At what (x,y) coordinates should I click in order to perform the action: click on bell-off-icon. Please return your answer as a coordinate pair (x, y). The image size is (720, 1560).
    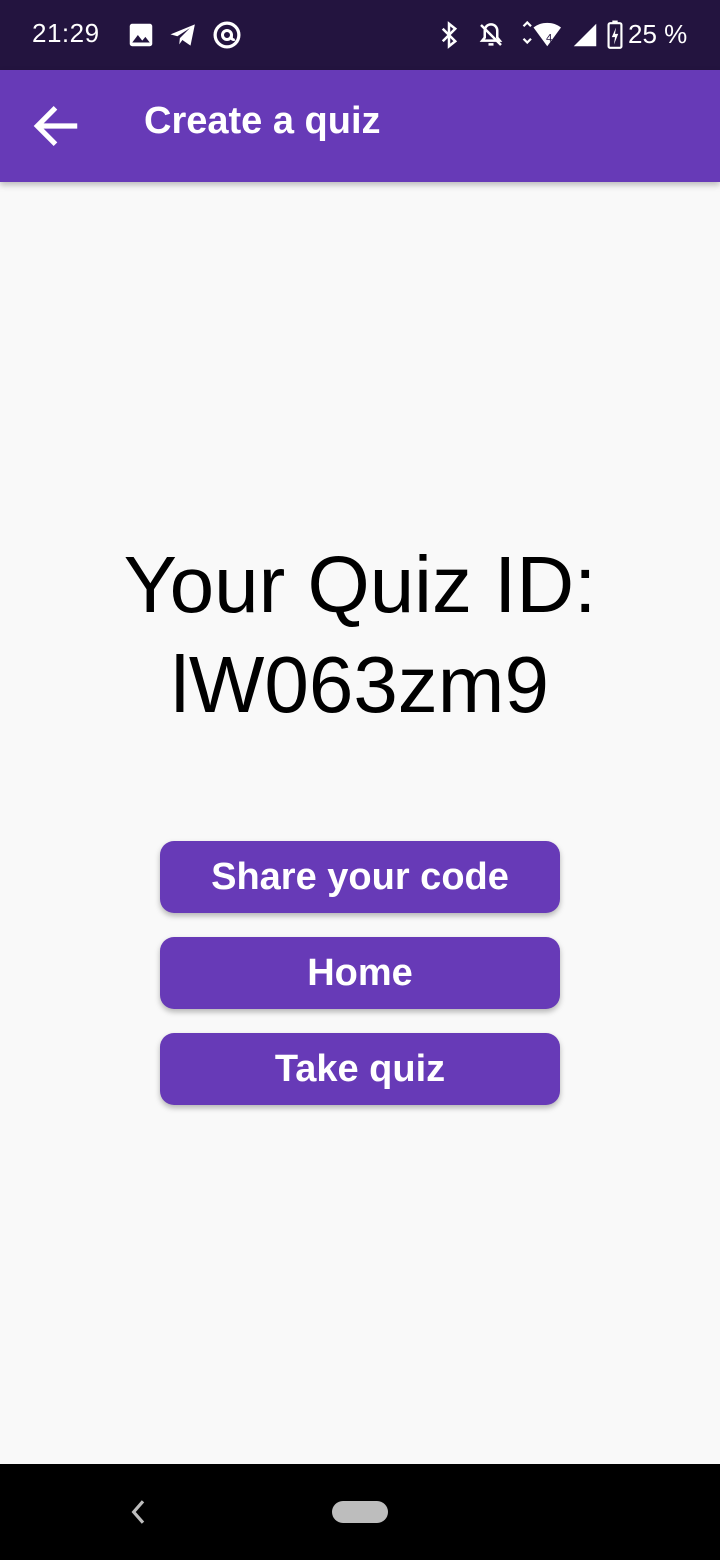
    Looking at the image, I should click on (491, 35).